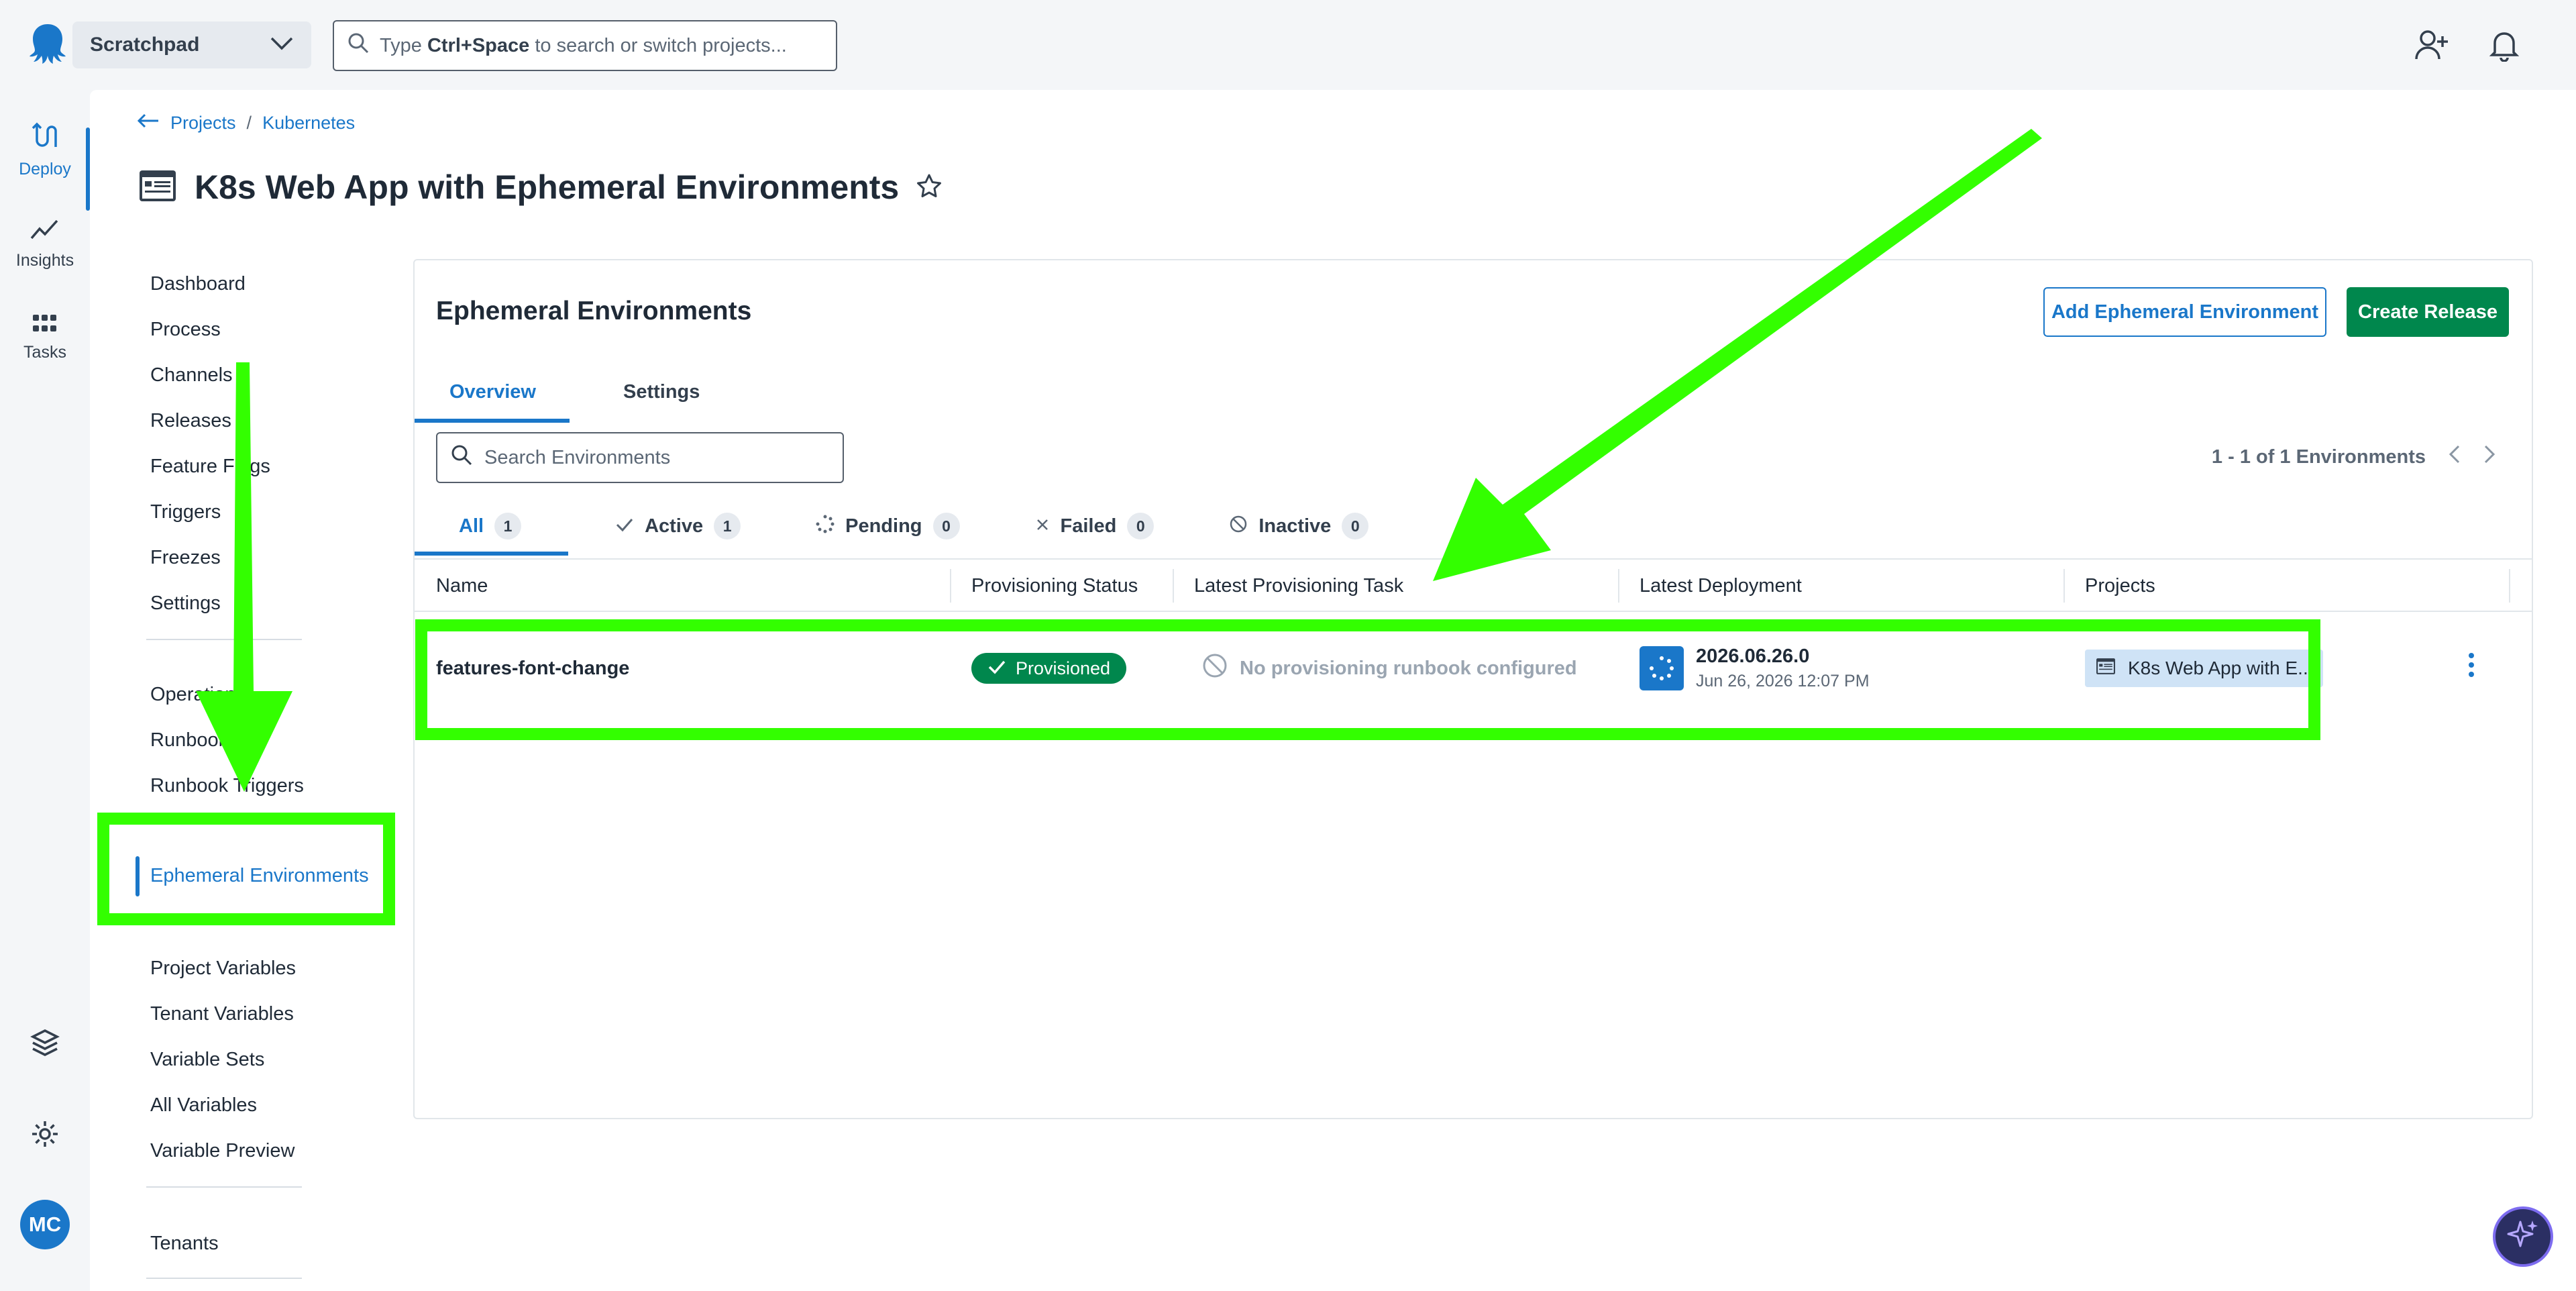  Describe the element at coordinates (462, 586) in the screenshot. I see `column-name: Name` at that location.